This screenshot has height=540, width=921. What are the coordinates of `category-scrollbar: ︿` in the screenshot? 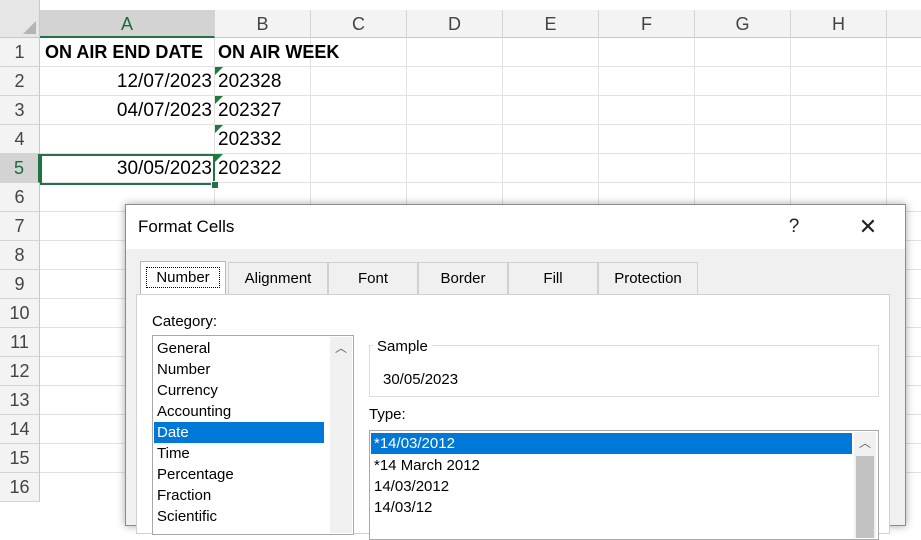 It's located at (341, 435).